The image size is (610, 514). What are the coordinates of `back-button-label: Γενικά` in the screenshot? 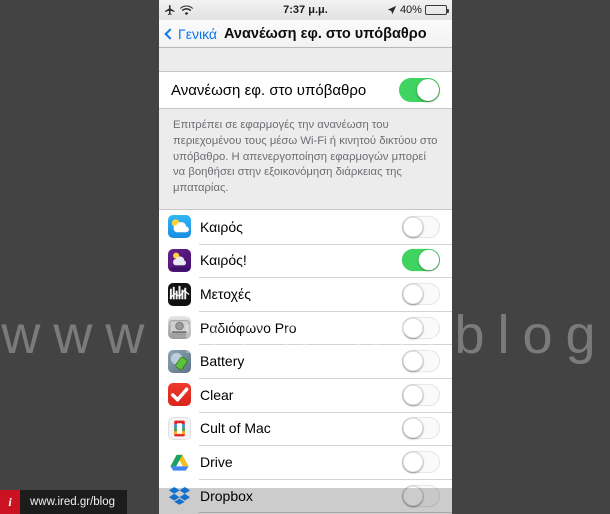 It's located at (197, 33).